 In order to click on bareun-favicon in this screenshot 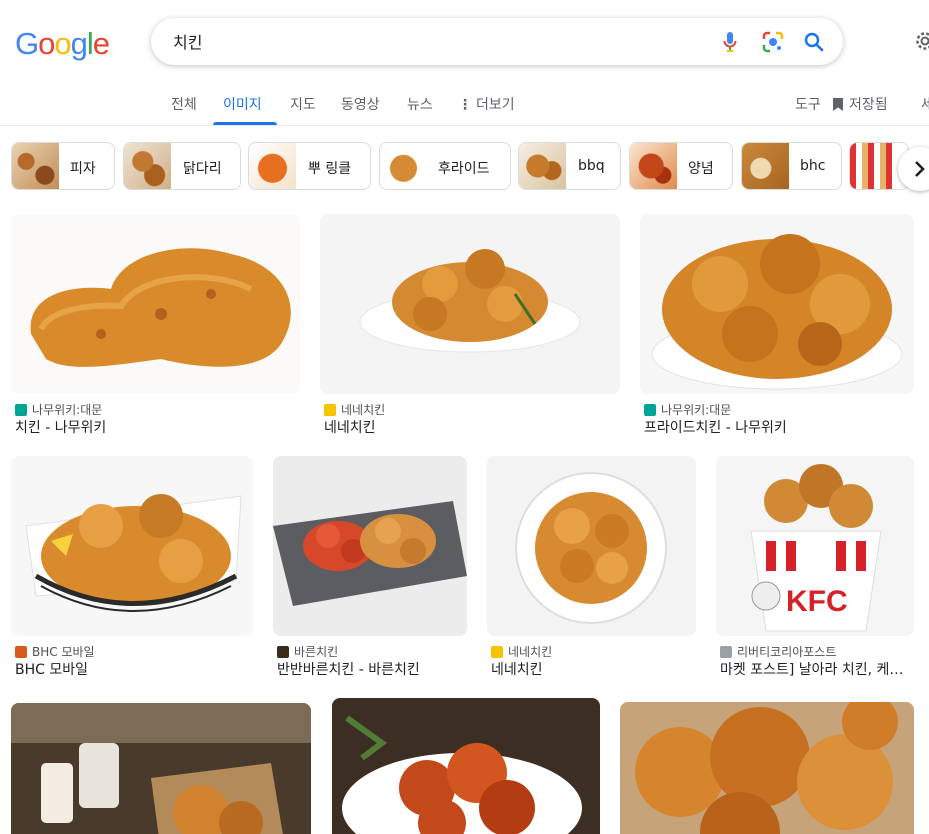, I will do `click(283, 651)`.